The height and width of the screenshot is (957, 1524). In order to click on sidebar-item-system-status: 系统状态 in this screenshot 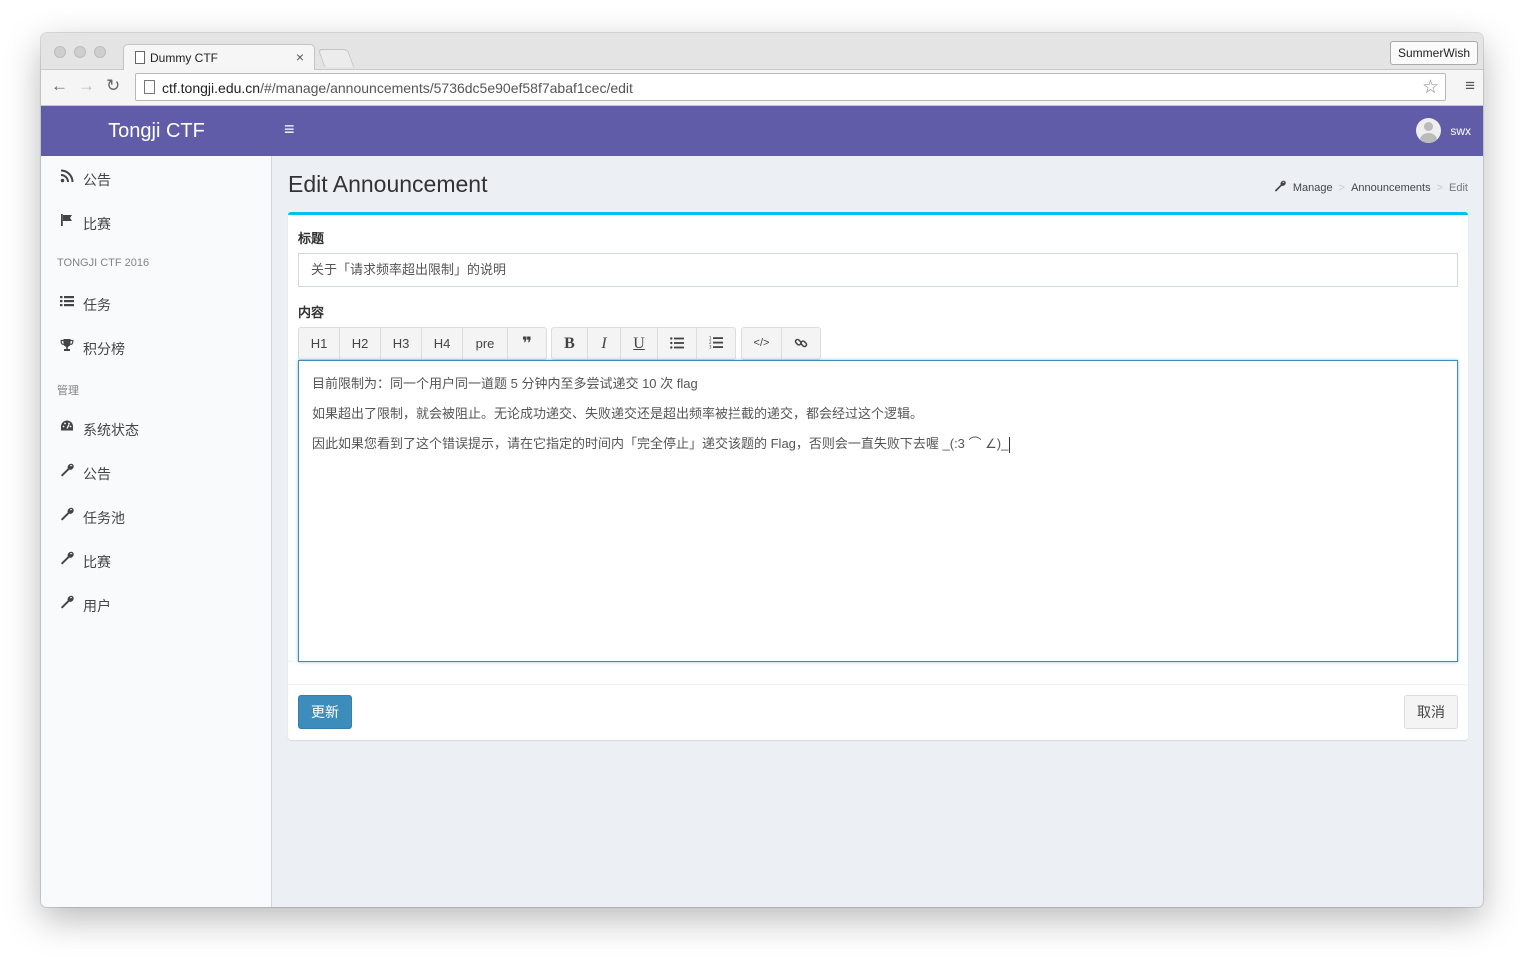, I will do `click(156, 428)`.